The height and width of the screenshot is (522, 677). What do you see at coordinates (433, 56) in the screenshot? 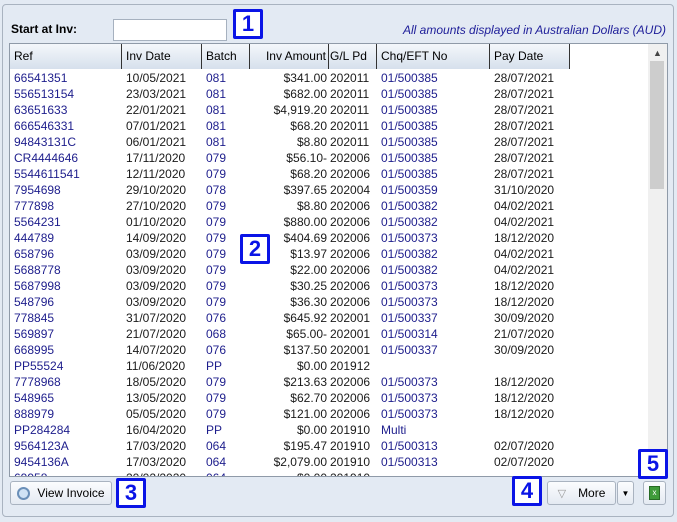
I see `col-chq-eft-no: Chq/EFT No` at bounding box center [433, 56].